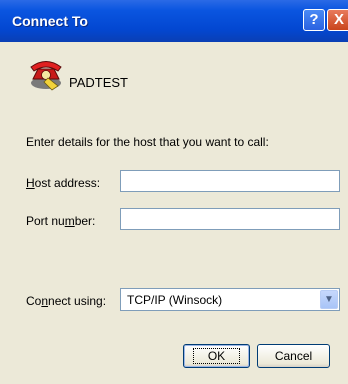  Describe the element at coordinates (69, 221) in the screenshot. I see `port-accel-key: m` at that location.